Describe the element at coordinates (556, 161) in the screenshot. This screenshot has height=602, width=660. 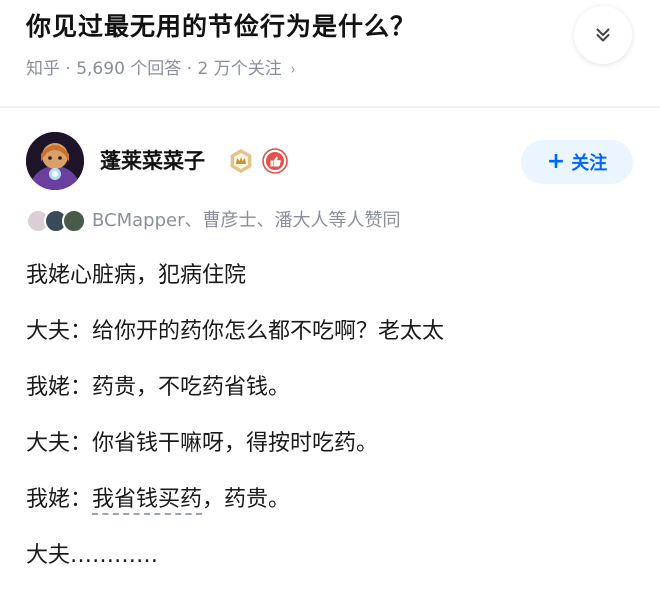
I see `plus-icon: +` at that location.